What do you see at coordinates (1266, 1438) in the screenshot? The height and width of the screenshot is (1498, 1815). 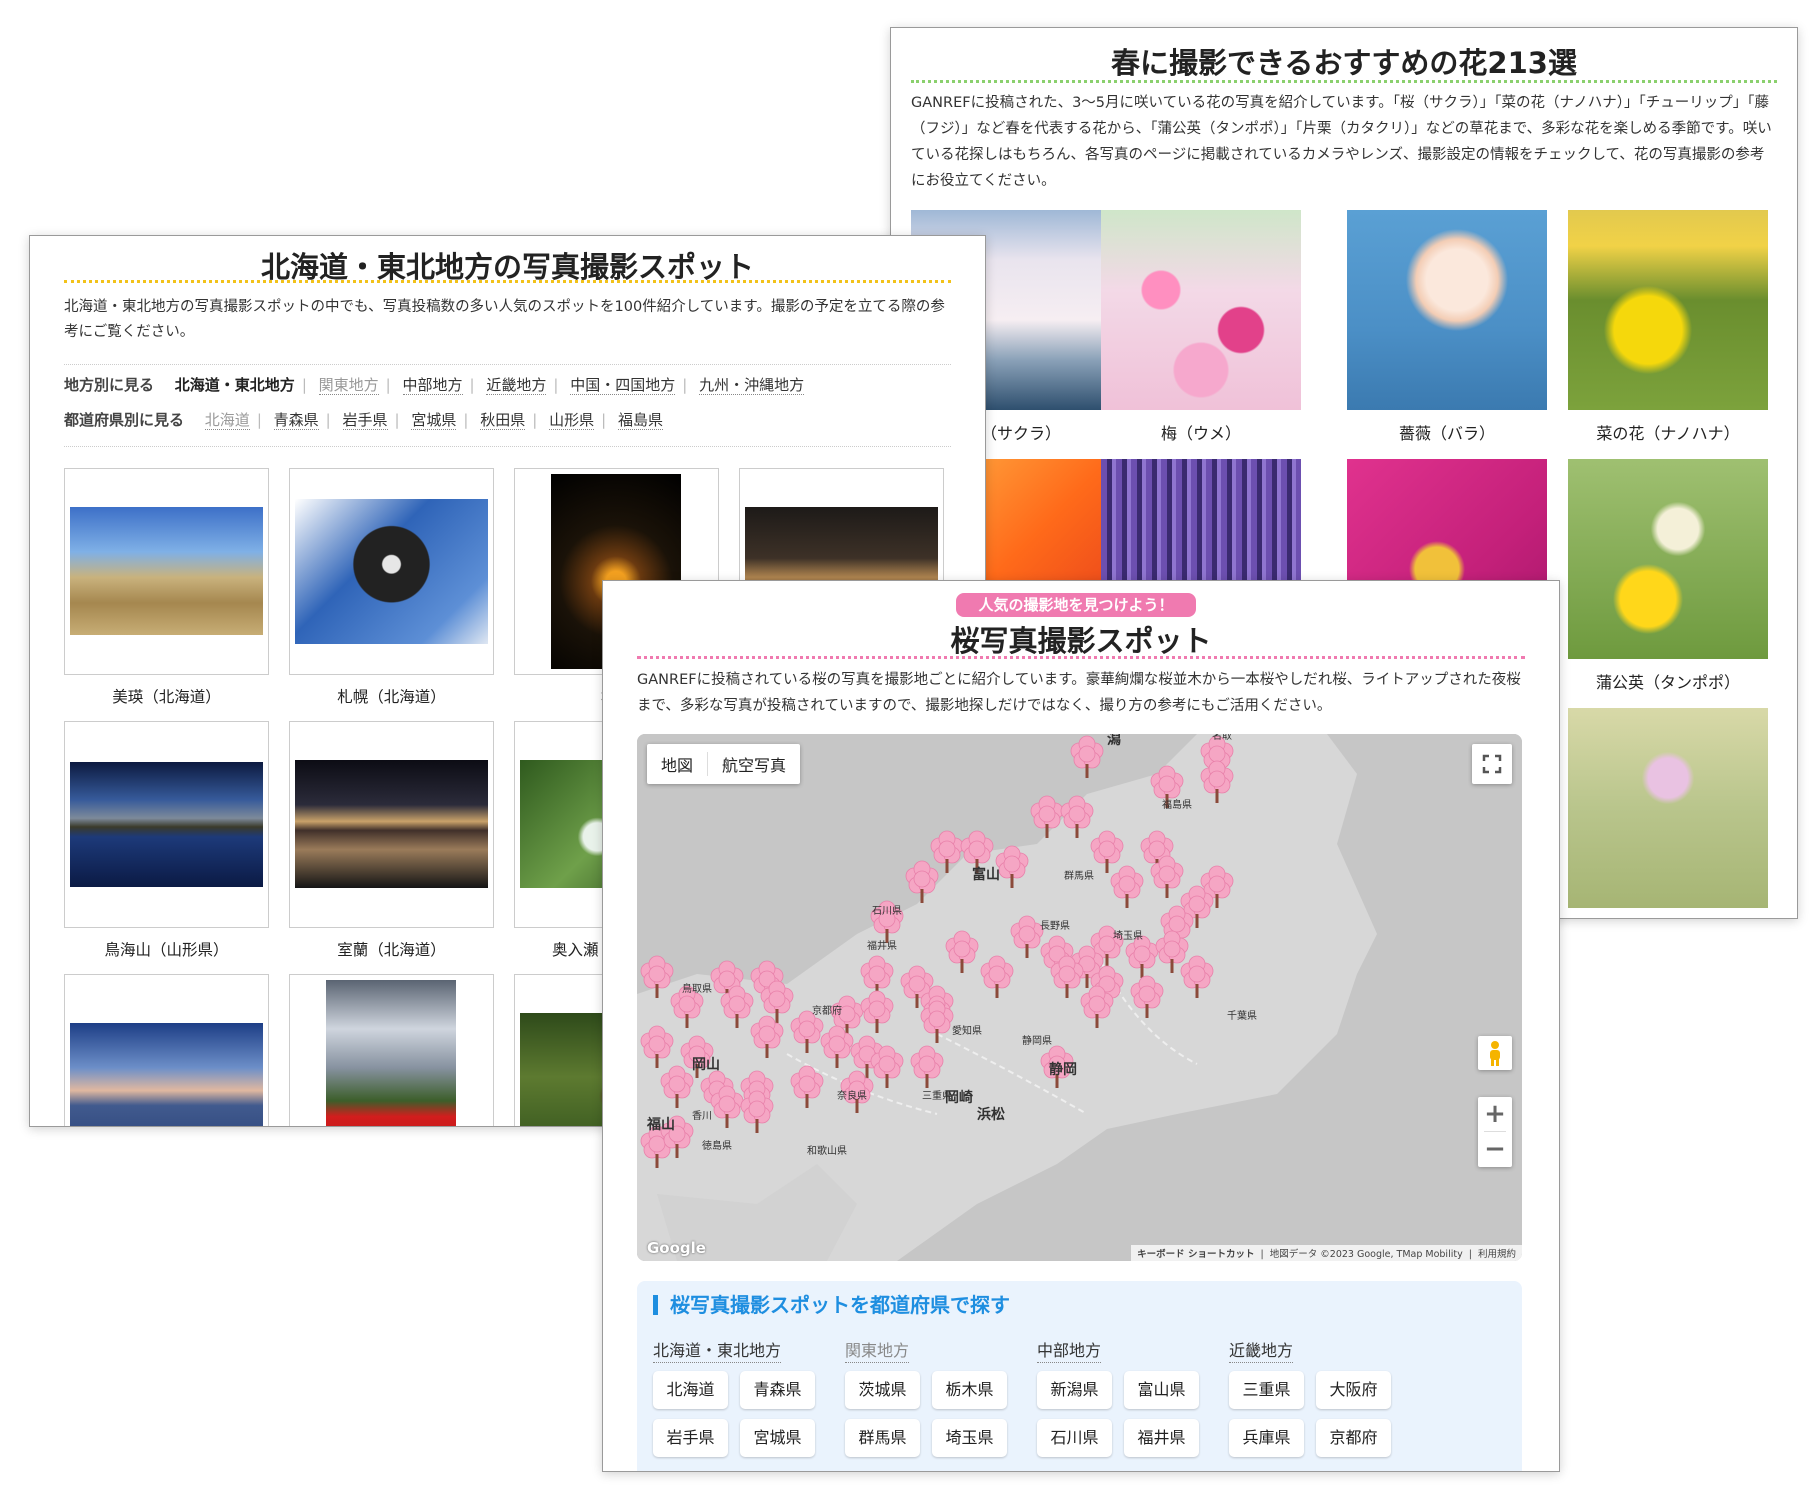 I see `prefecture-button: 兵庫県` at bounding box center [1266, 1438].